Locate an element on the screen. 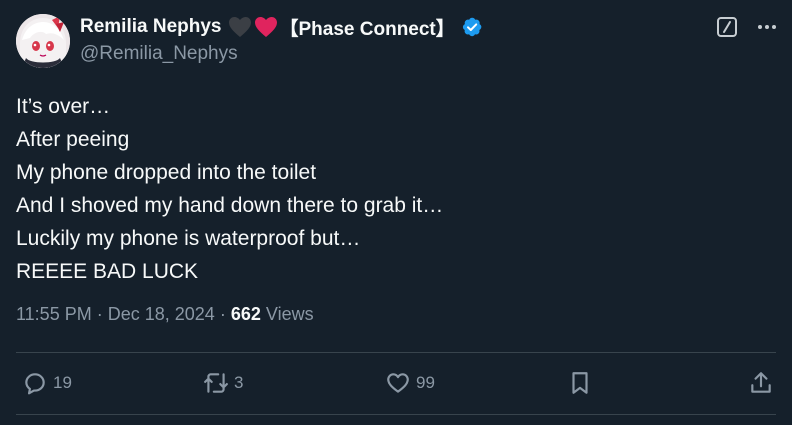  grok-button is located at coordinates (727, 27).